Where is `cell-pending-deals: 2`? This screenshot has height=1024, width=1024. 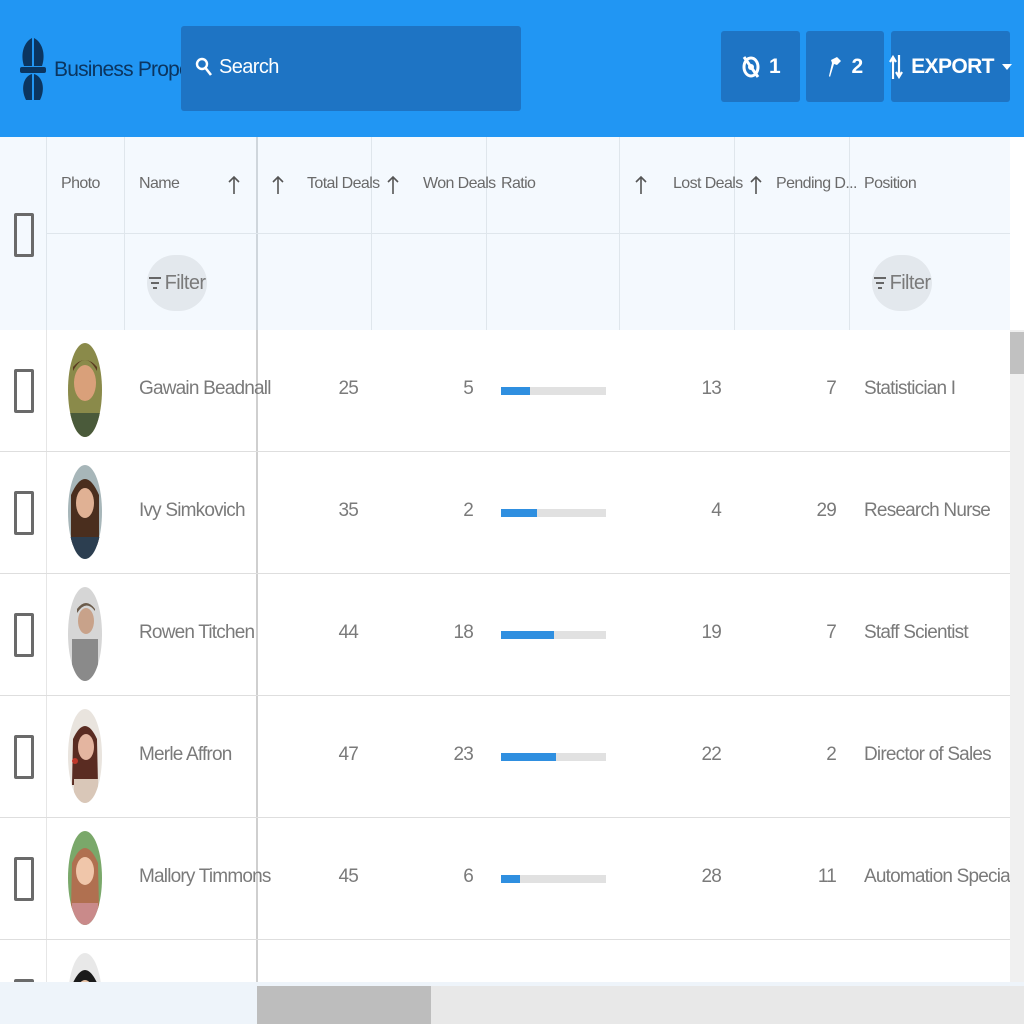 cell-pending-deals: 2 is located at coordinates (831, 754).